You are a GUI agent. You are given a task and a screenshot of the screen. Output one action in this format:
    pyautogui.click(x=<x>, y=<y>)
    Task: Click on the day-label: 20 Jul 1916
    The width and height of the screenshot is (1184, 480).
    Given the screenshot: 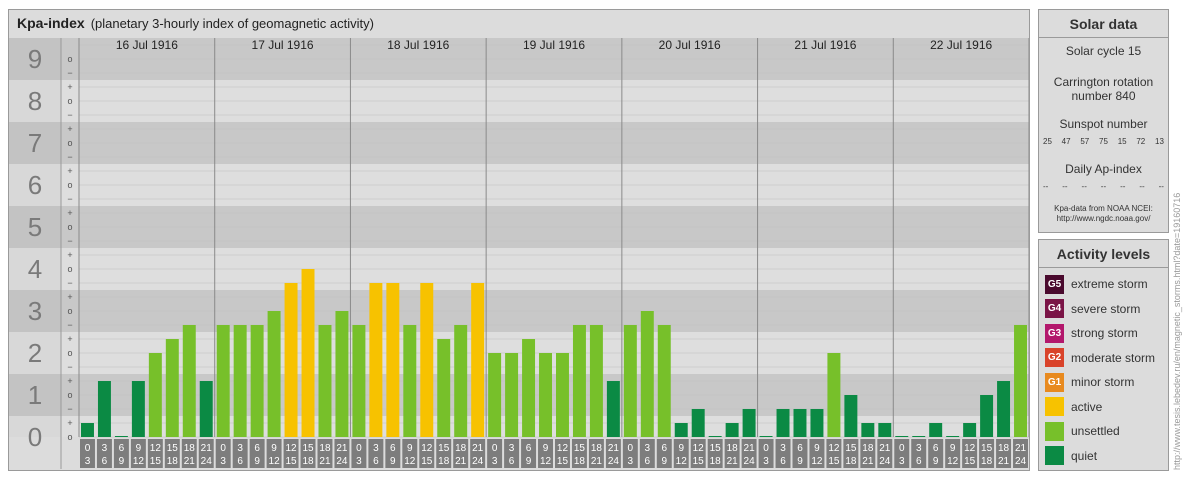 What is the action you would take?
    pyautogui.click(x=690, y=45)
    